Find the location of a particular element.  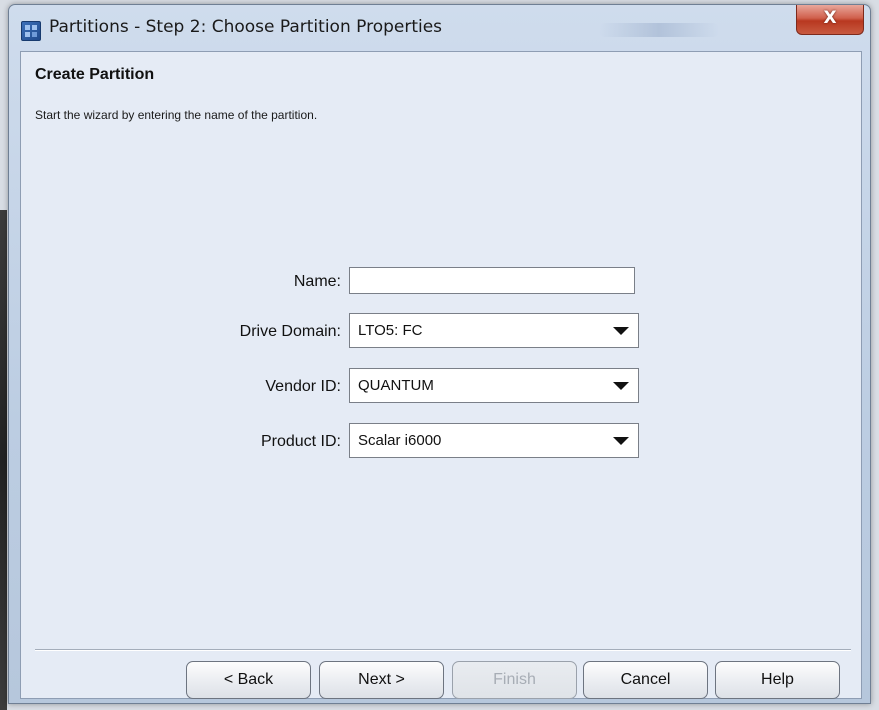

button-bar-divider is located at coordinates (443, 650).